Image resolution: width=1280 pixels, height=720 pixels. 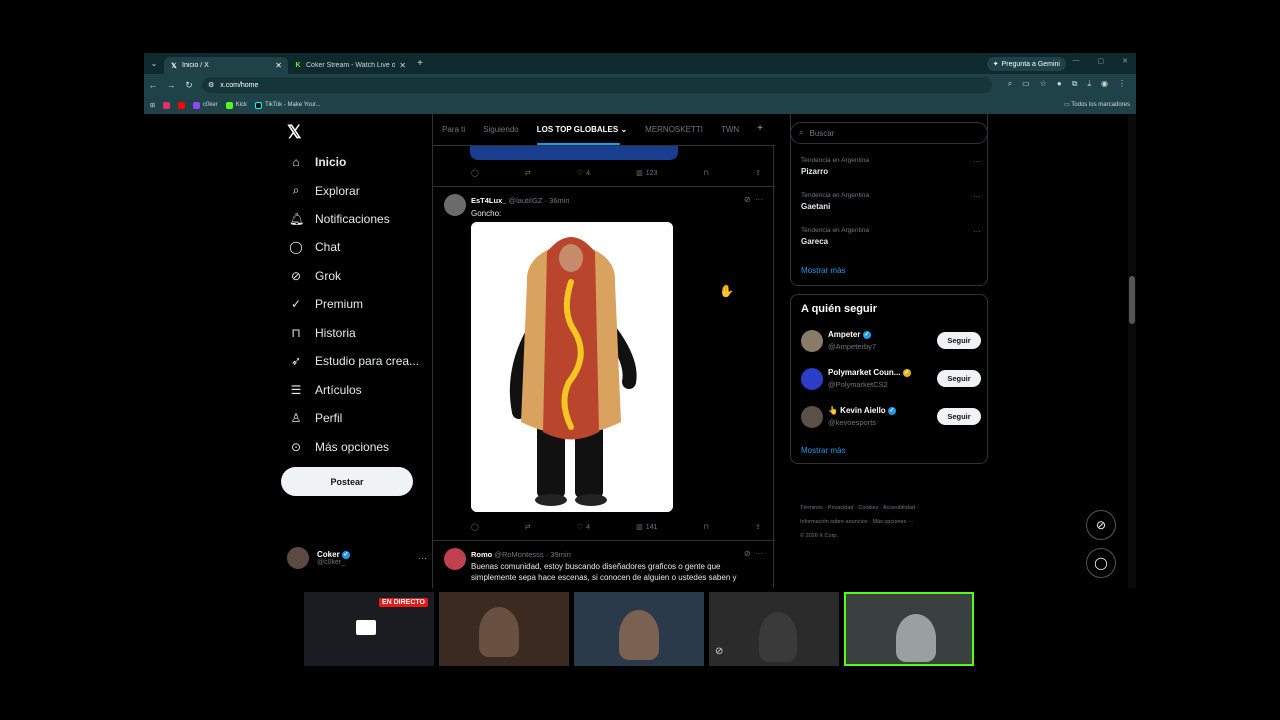 I want to click on nav-inicio: ⌂ Inicio, so click(x=317, y=162).